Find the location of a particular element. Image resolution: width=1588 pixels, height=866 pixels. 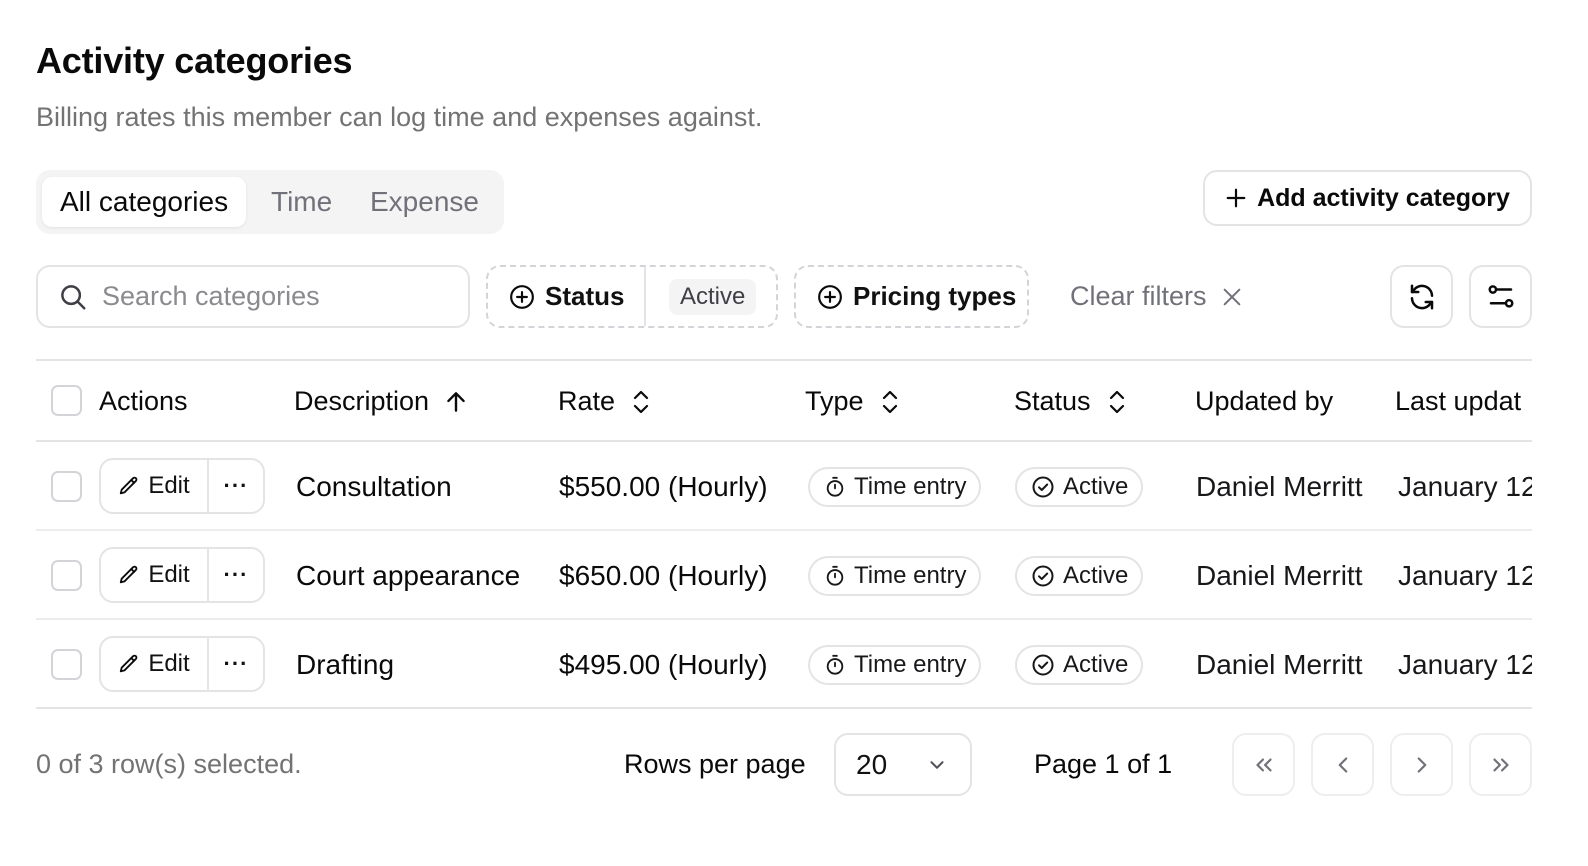

pricing-types-filter: Pricing types is located at coordinates (911, 296).